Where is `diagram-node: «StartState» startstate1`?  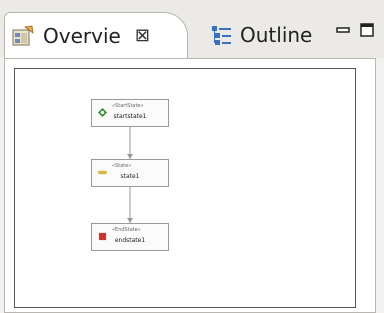 diagram-node: «StartState» startstate1 is located at coordinates (130, 113).